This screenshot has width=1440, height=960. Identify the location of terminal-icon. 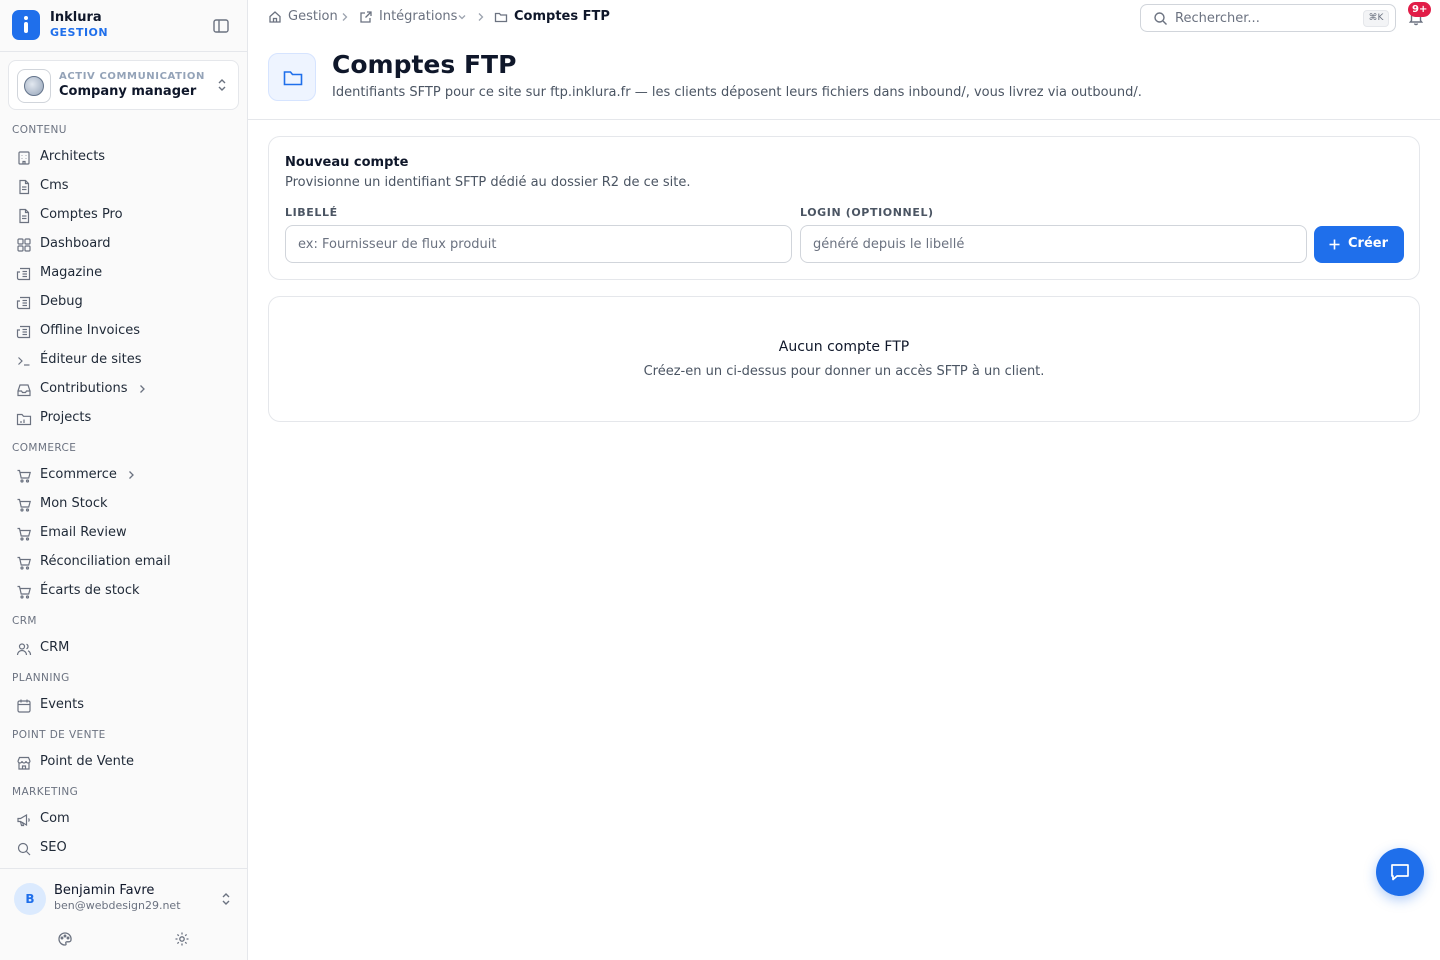
(24, 361).